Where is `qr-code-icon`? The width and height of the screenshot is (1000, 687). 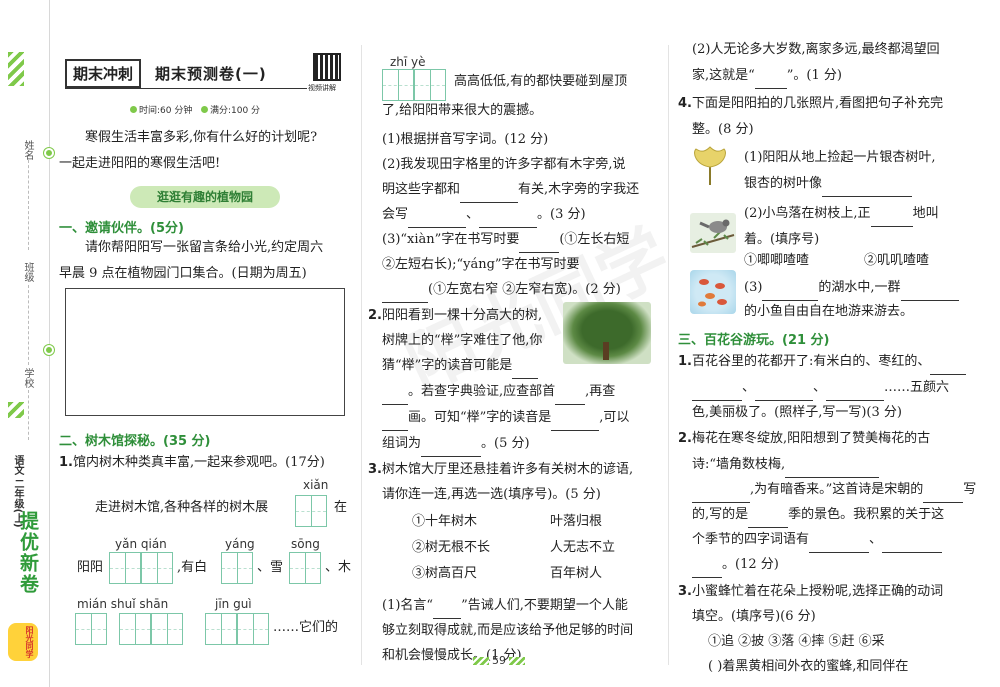 qr-code-icon is located at coordinates (327, 67).